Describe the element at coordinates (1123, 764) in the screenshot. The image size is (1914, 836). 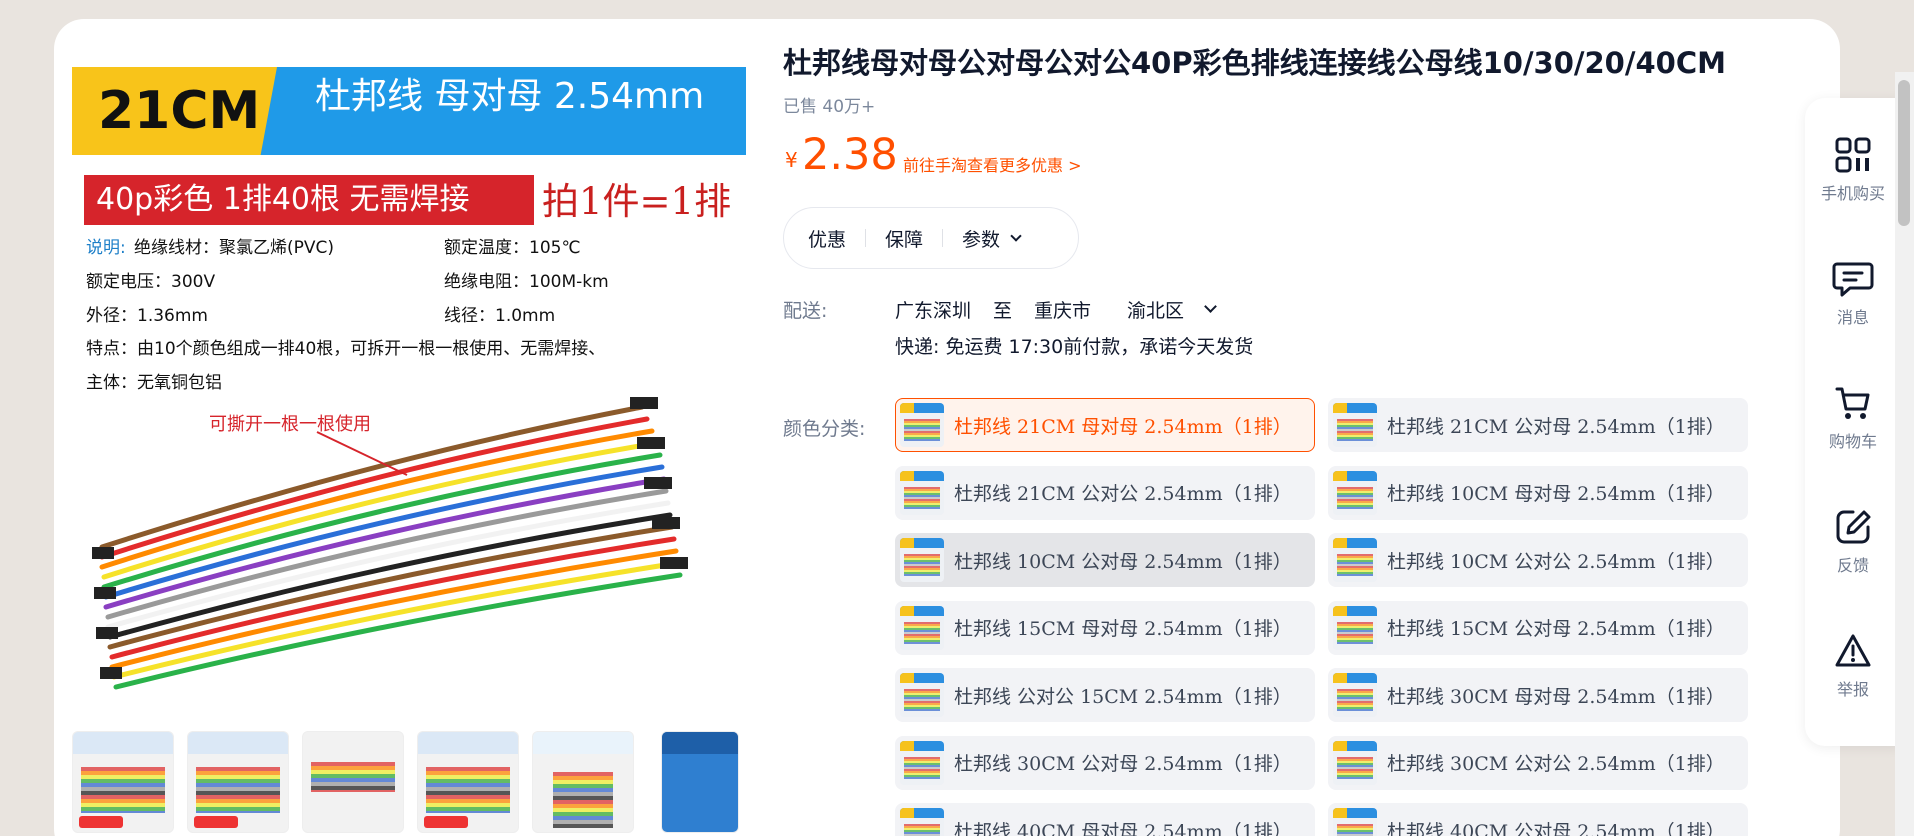
I see `sku-label: 杜邦线 30CM 公对母 2.54mm（1排）` at that location.